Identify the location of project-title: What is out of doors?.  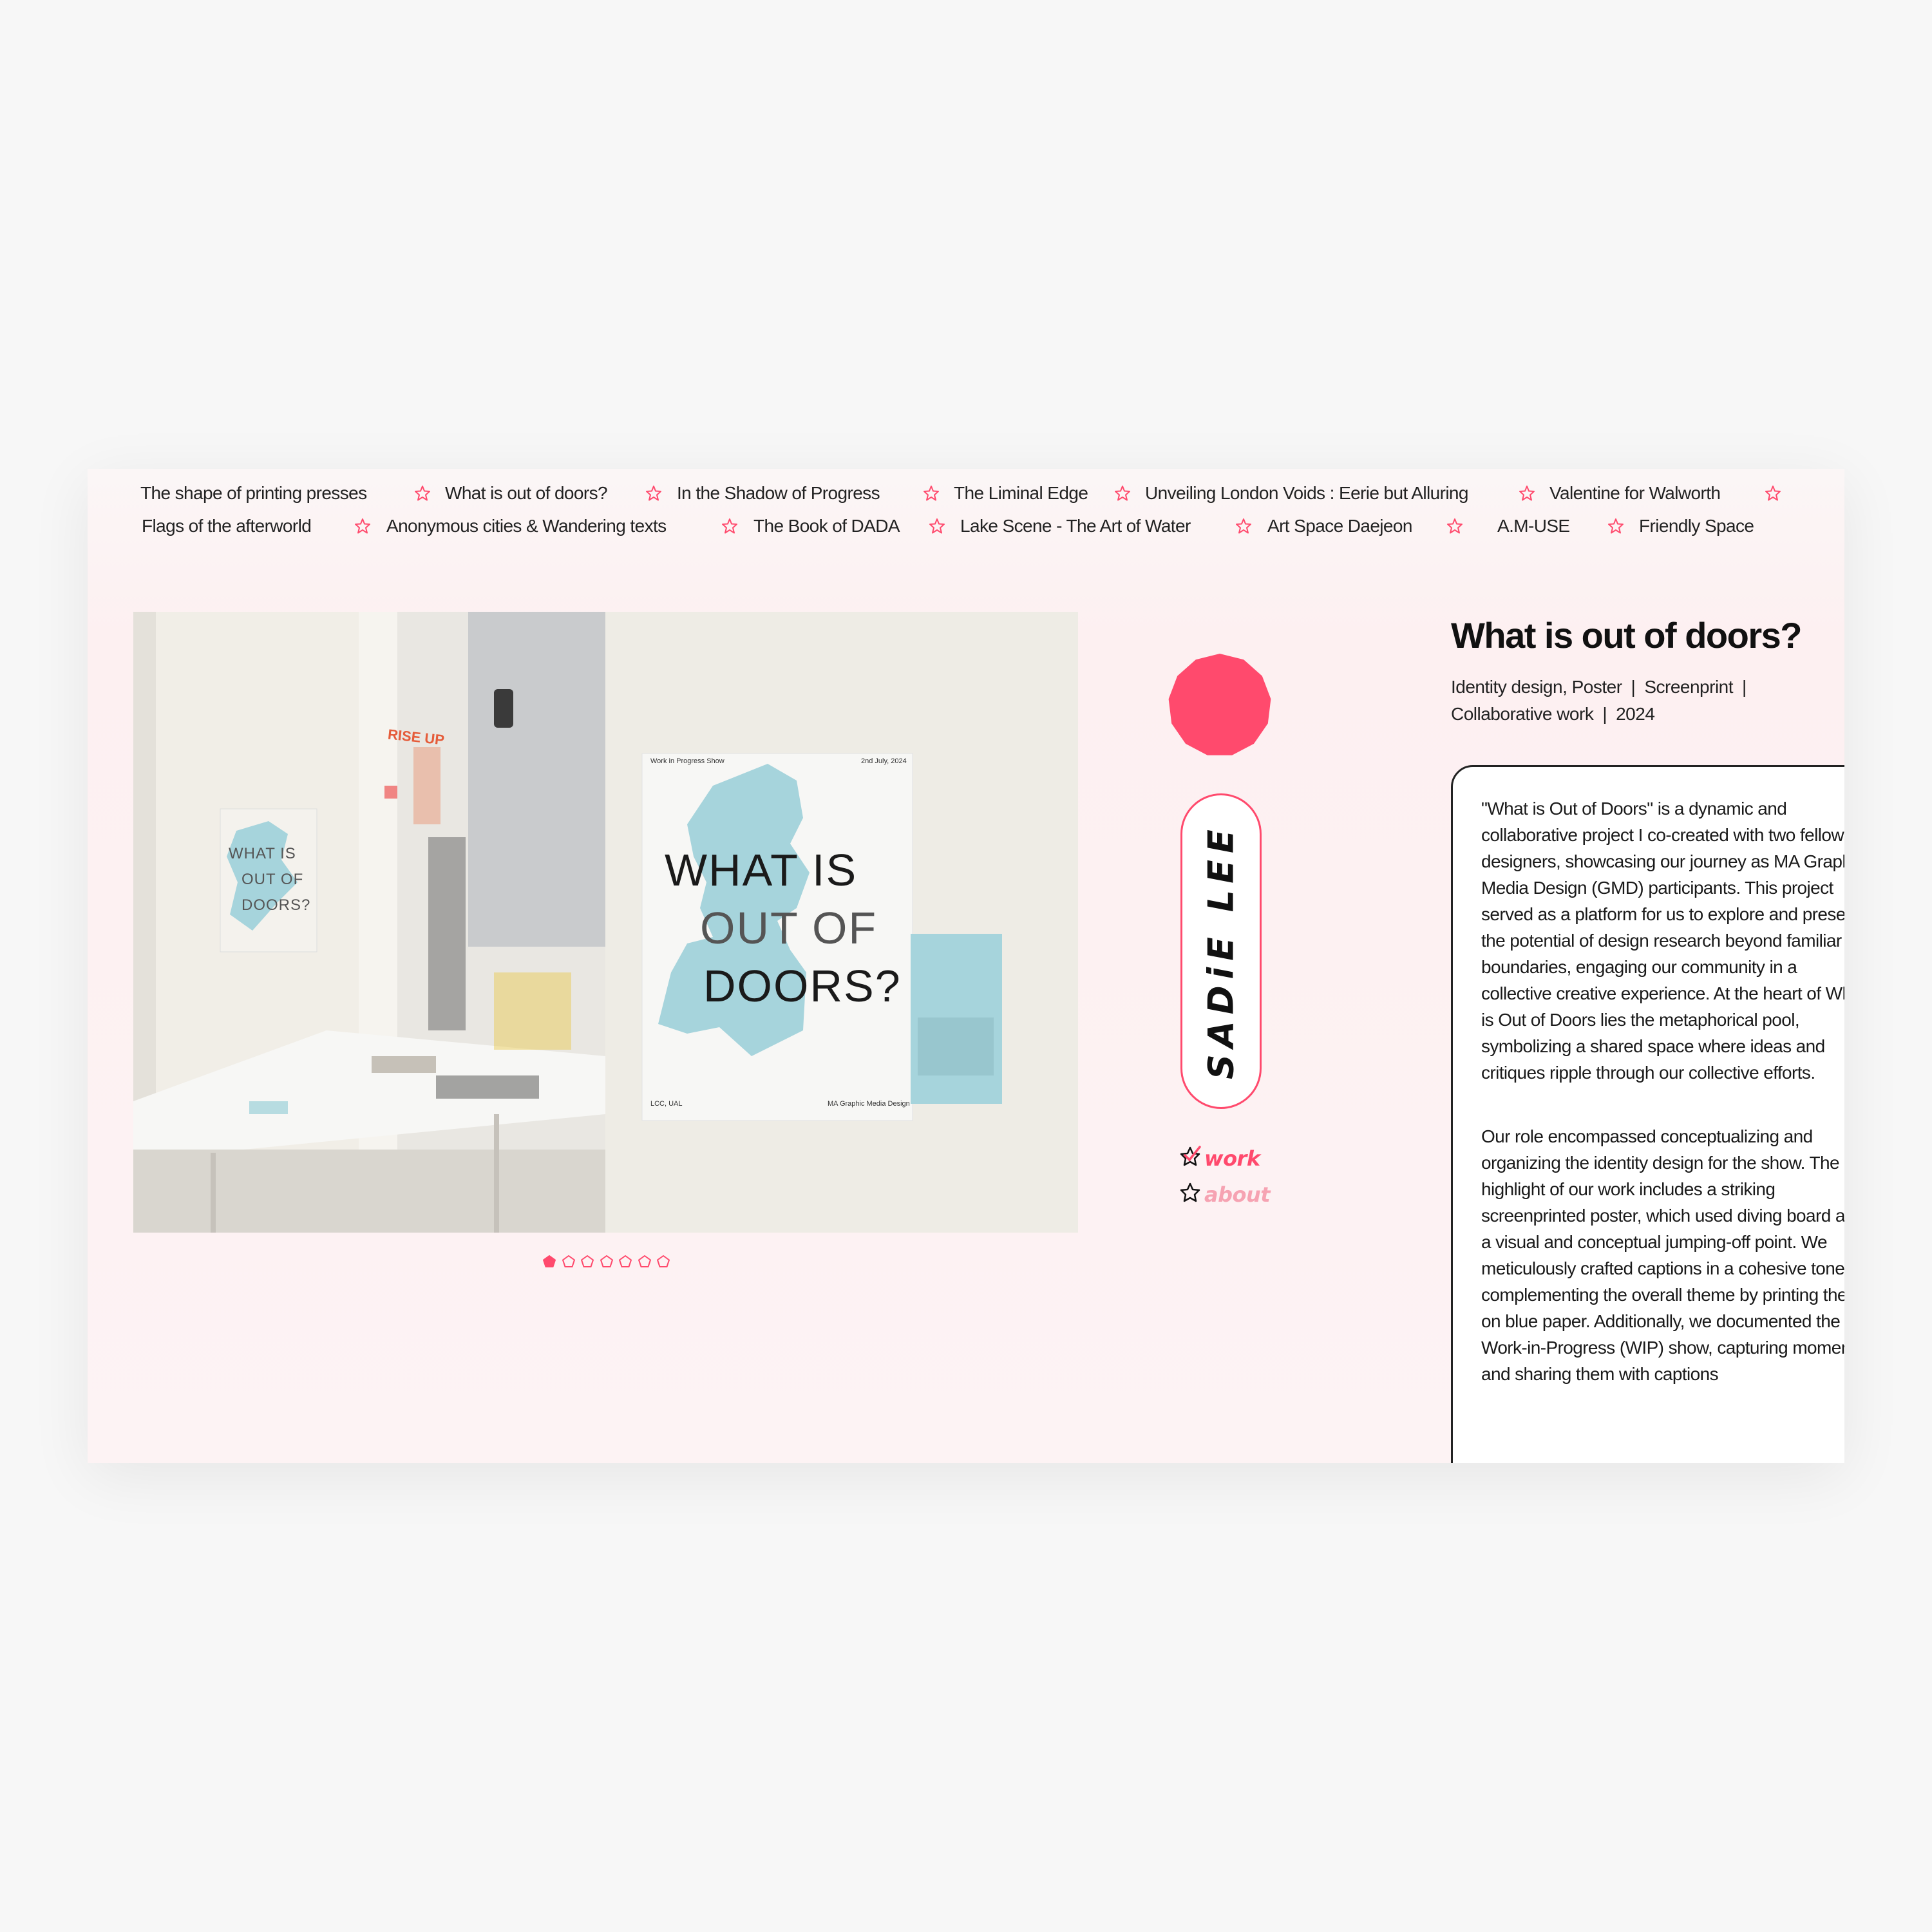
(1626, 635).